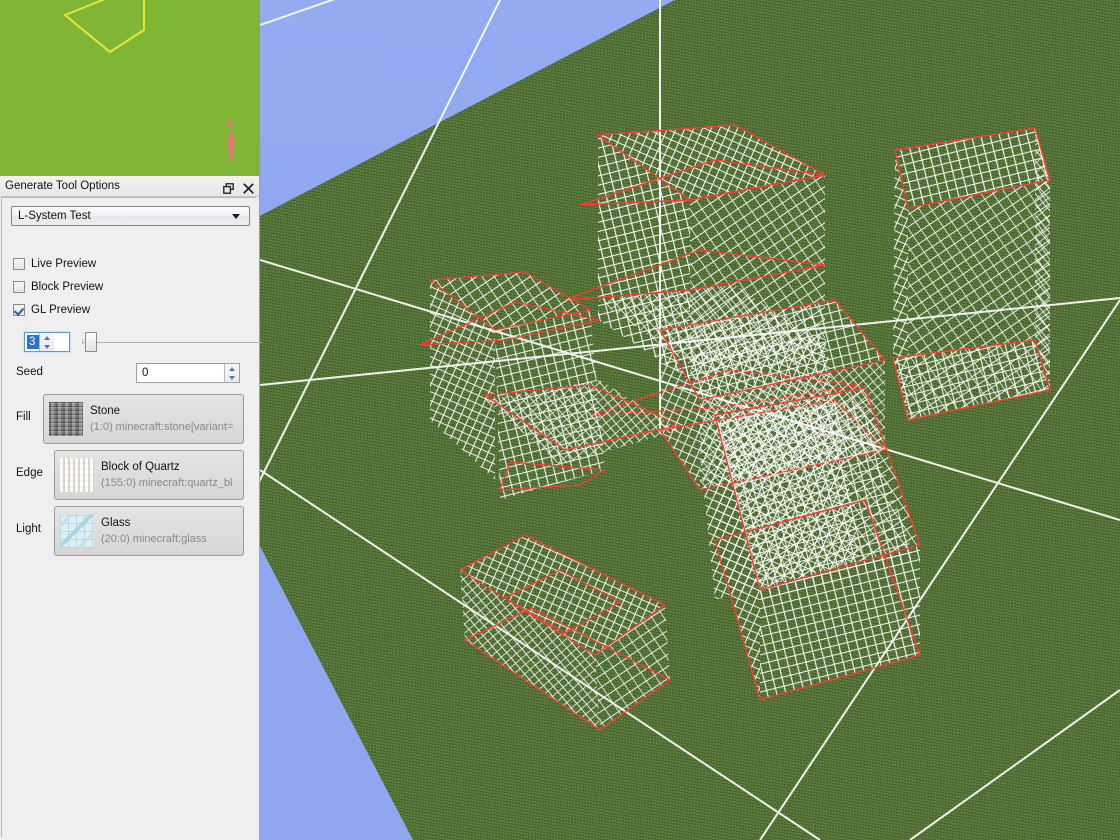 Image resolution: width=1120 pixels, height=840 pixels. What do you see at coordinates (28, 529) in the screenshot?
I see `material-label-light: Light` at bounding box center [28, 529].